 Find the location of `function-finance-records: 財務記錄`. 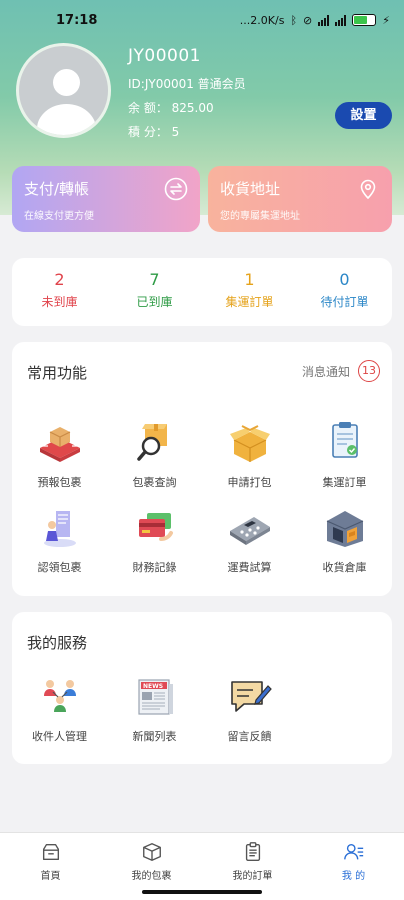

function-finance-records: 財務記錄 is located at coordinates (154, 547).